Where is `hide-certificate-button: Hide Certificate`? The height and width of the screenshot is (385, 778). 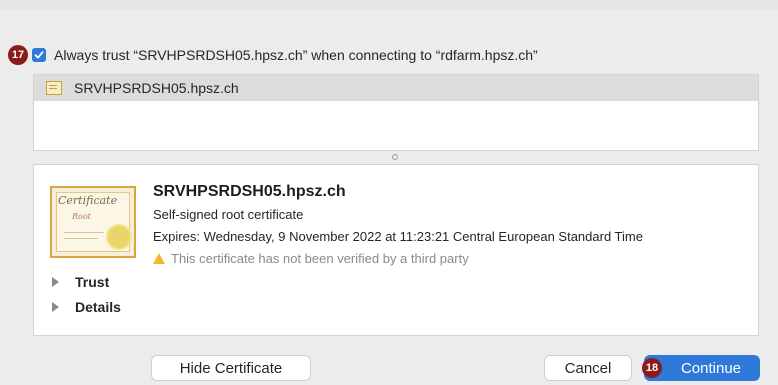
hide-certificate-button: Hide Certificate is located at coordinates (231, 368).